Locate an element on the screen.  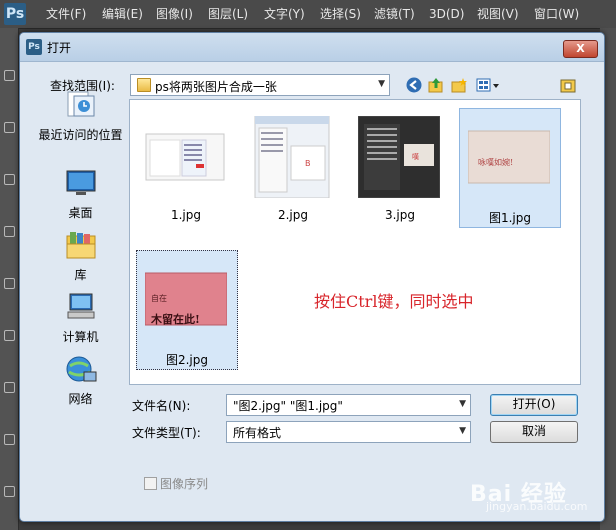
thumbnail-text: 木留在此! is located at coordinates (175, 319).